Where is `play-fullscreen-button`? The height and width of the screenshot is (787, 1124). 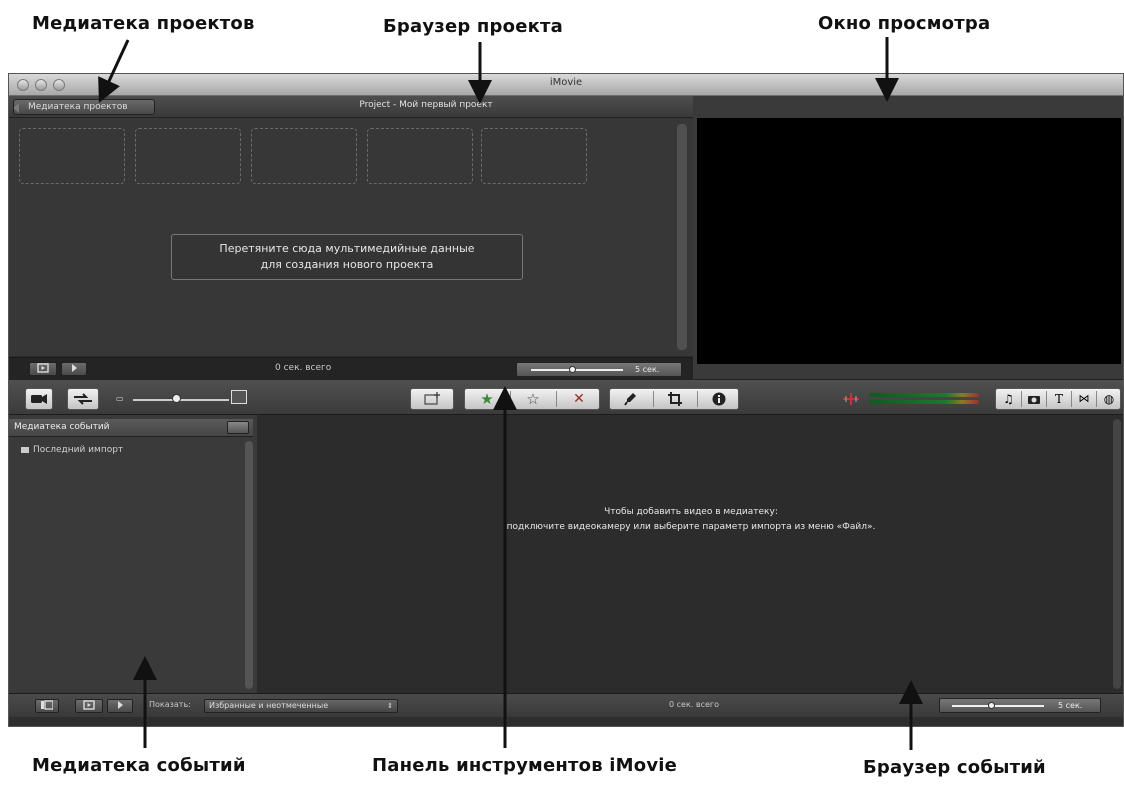
play-fullscreen-button is located at coordinates (43, 369).